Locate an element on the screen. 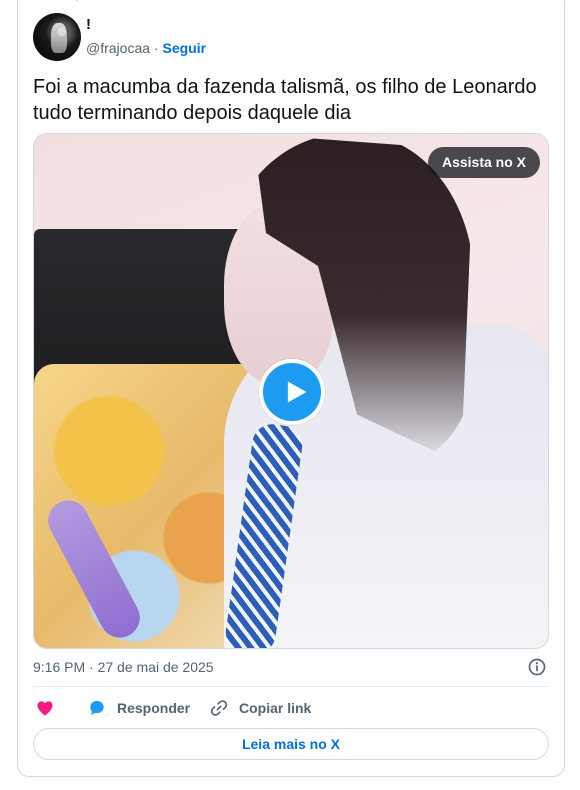 Image resolution: width=580 pixels, height=790 pixels. play-button is located at coordinates (292, 392).